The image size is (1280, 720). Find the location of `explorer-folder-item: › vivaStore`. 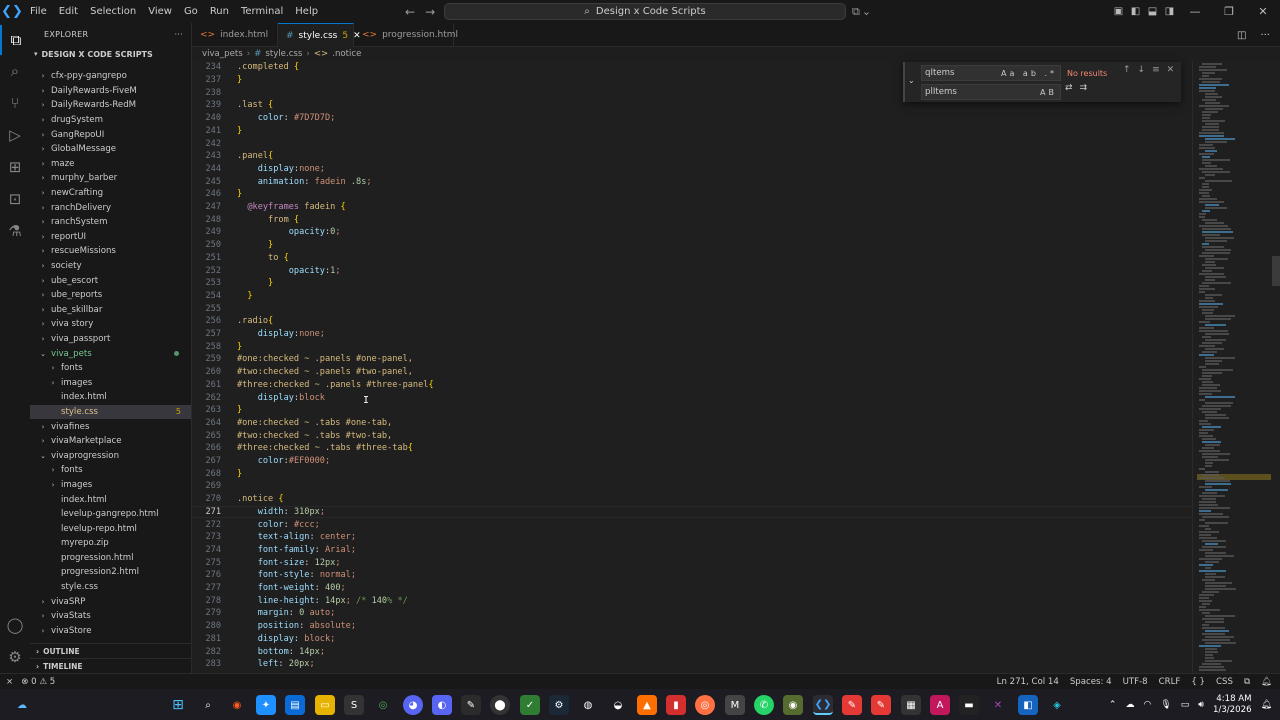

explorer-folder-item: › vivaStore is located at coordinates (110, 631).